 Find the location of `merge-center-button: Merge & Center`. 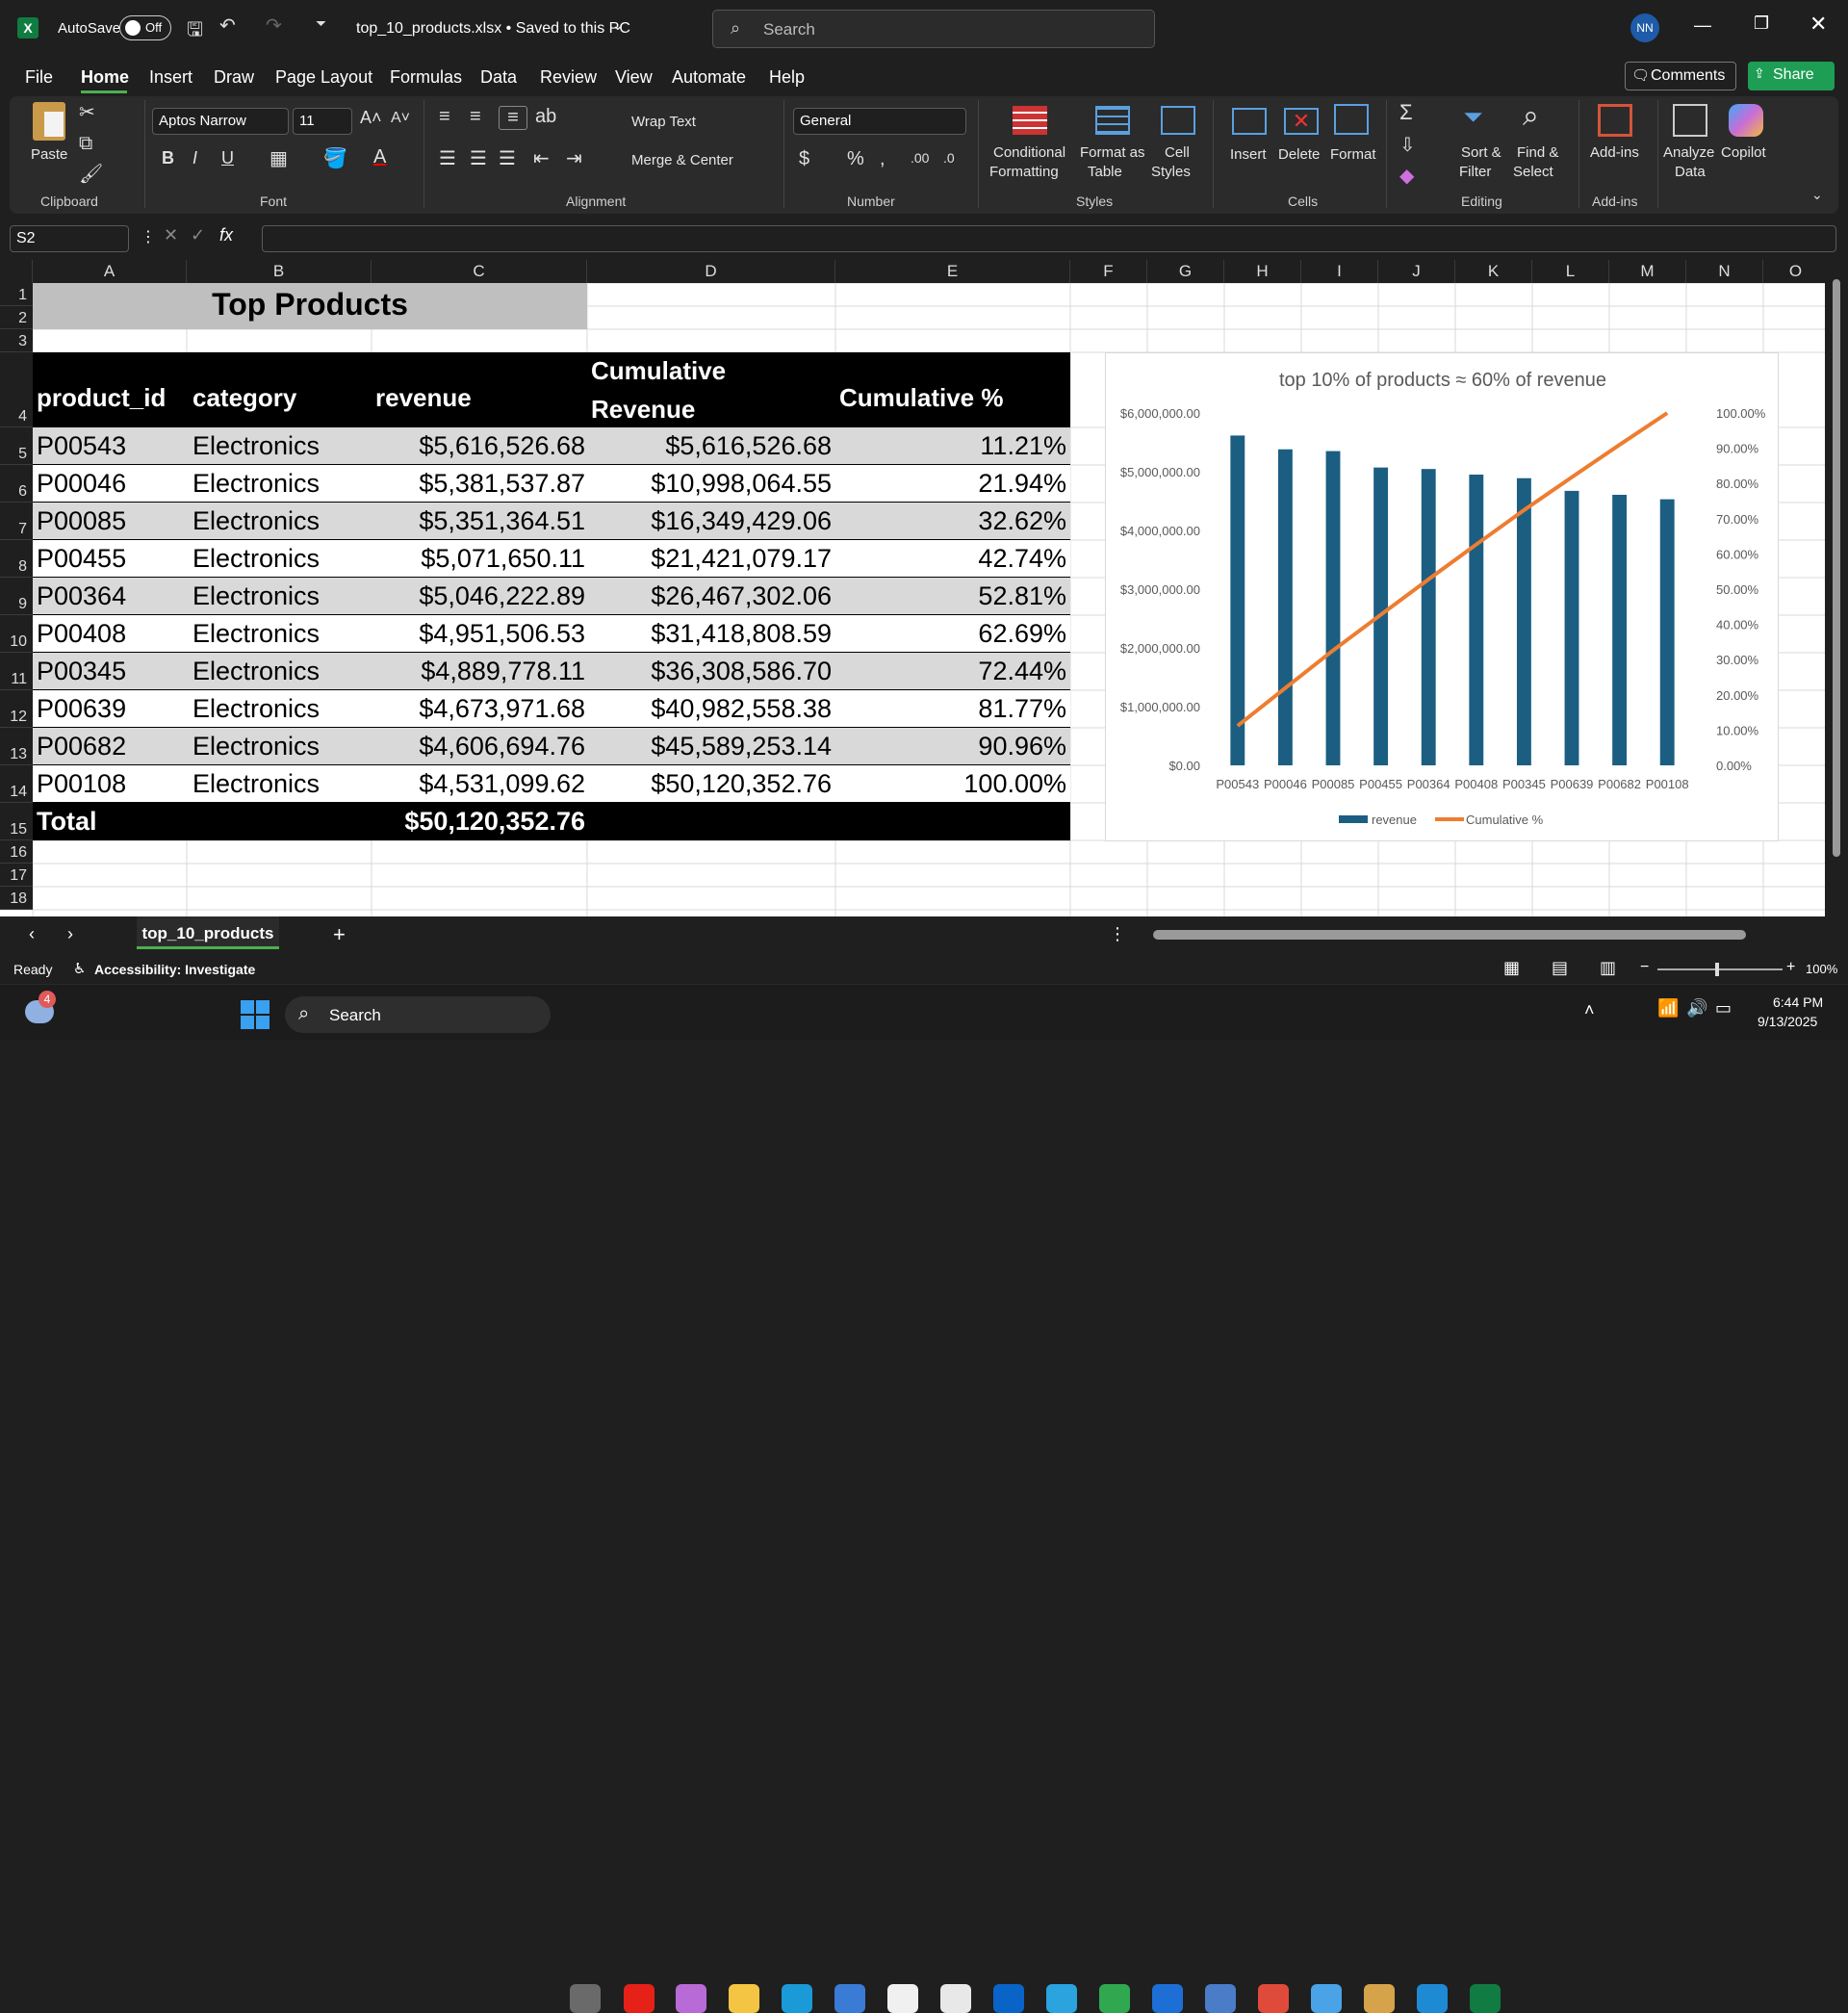

merge-center-button: Merge & Center is located at coordinates (682, 160).